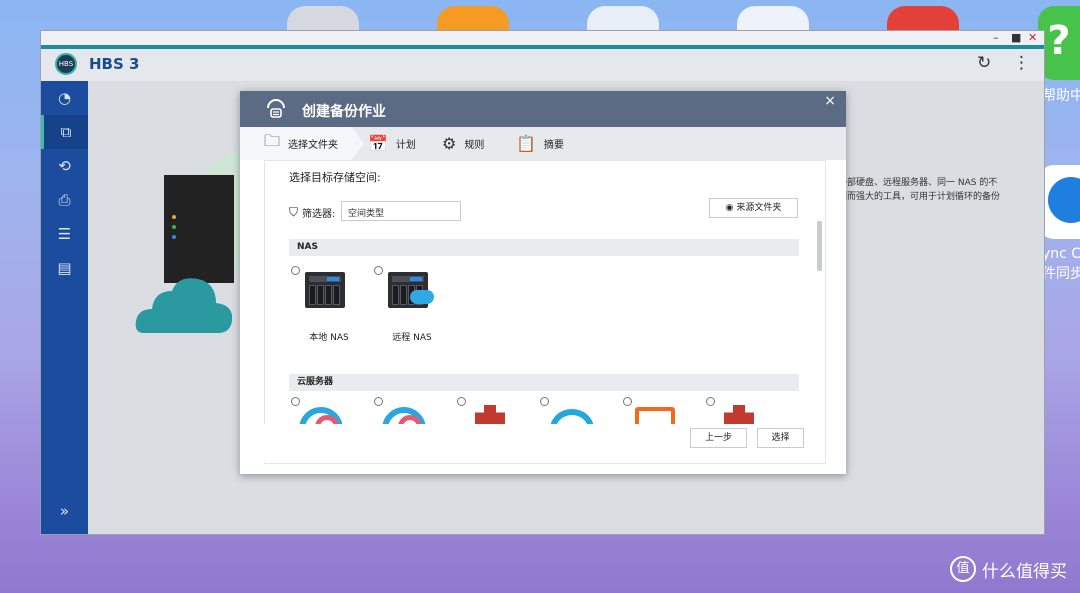 The height and width of the screenshot is (593, 1080). Describe the element at coordinates (461, 401) in the screenshot. I see `cloud-option-3-radio` at that location.